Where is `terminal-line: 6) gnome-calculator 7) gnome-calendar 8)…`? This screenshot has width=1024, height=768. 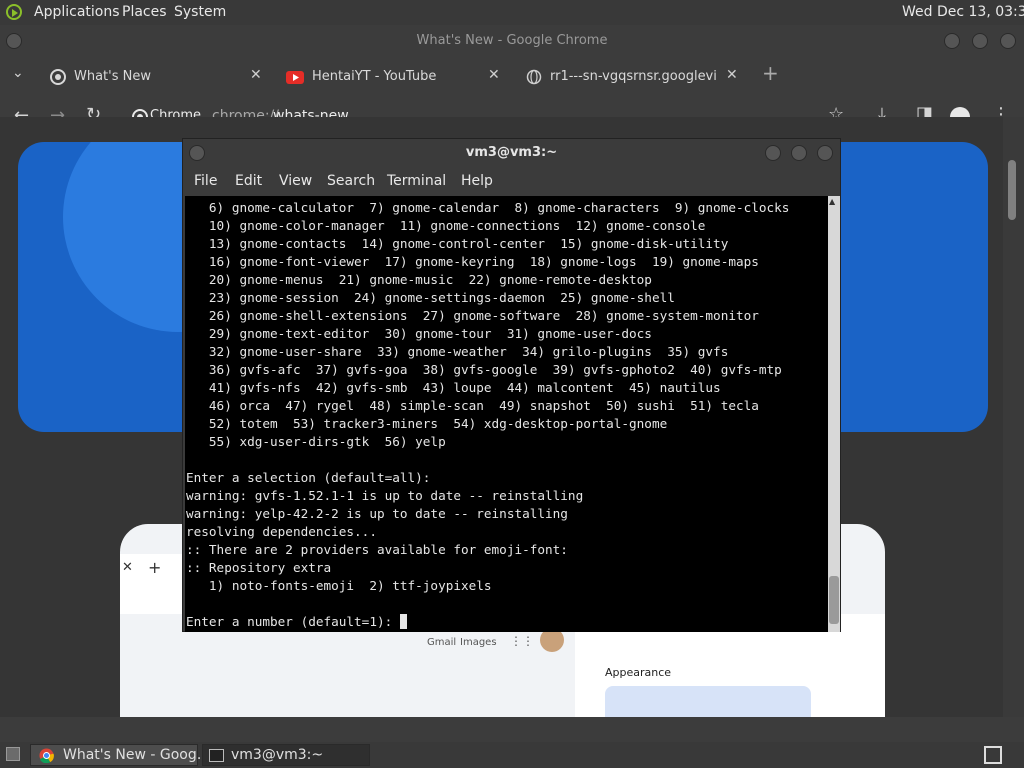
terminal-line: 6) gnome-calculator 7) gnome-calendar 8)… is located at coordinates (488, 207).